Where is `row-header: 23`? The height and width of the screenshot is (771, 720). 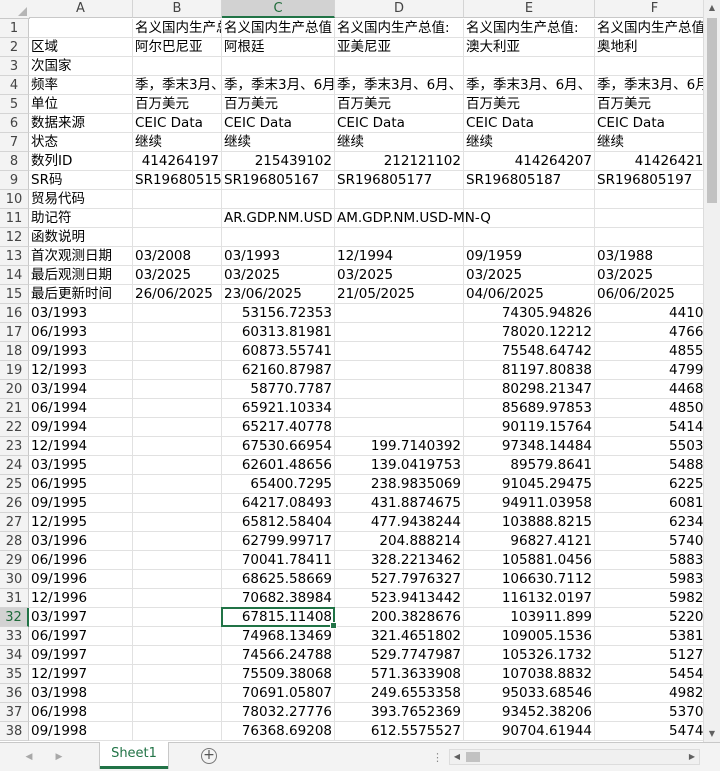 row-header: 23 is located at coordinates (14, 446).